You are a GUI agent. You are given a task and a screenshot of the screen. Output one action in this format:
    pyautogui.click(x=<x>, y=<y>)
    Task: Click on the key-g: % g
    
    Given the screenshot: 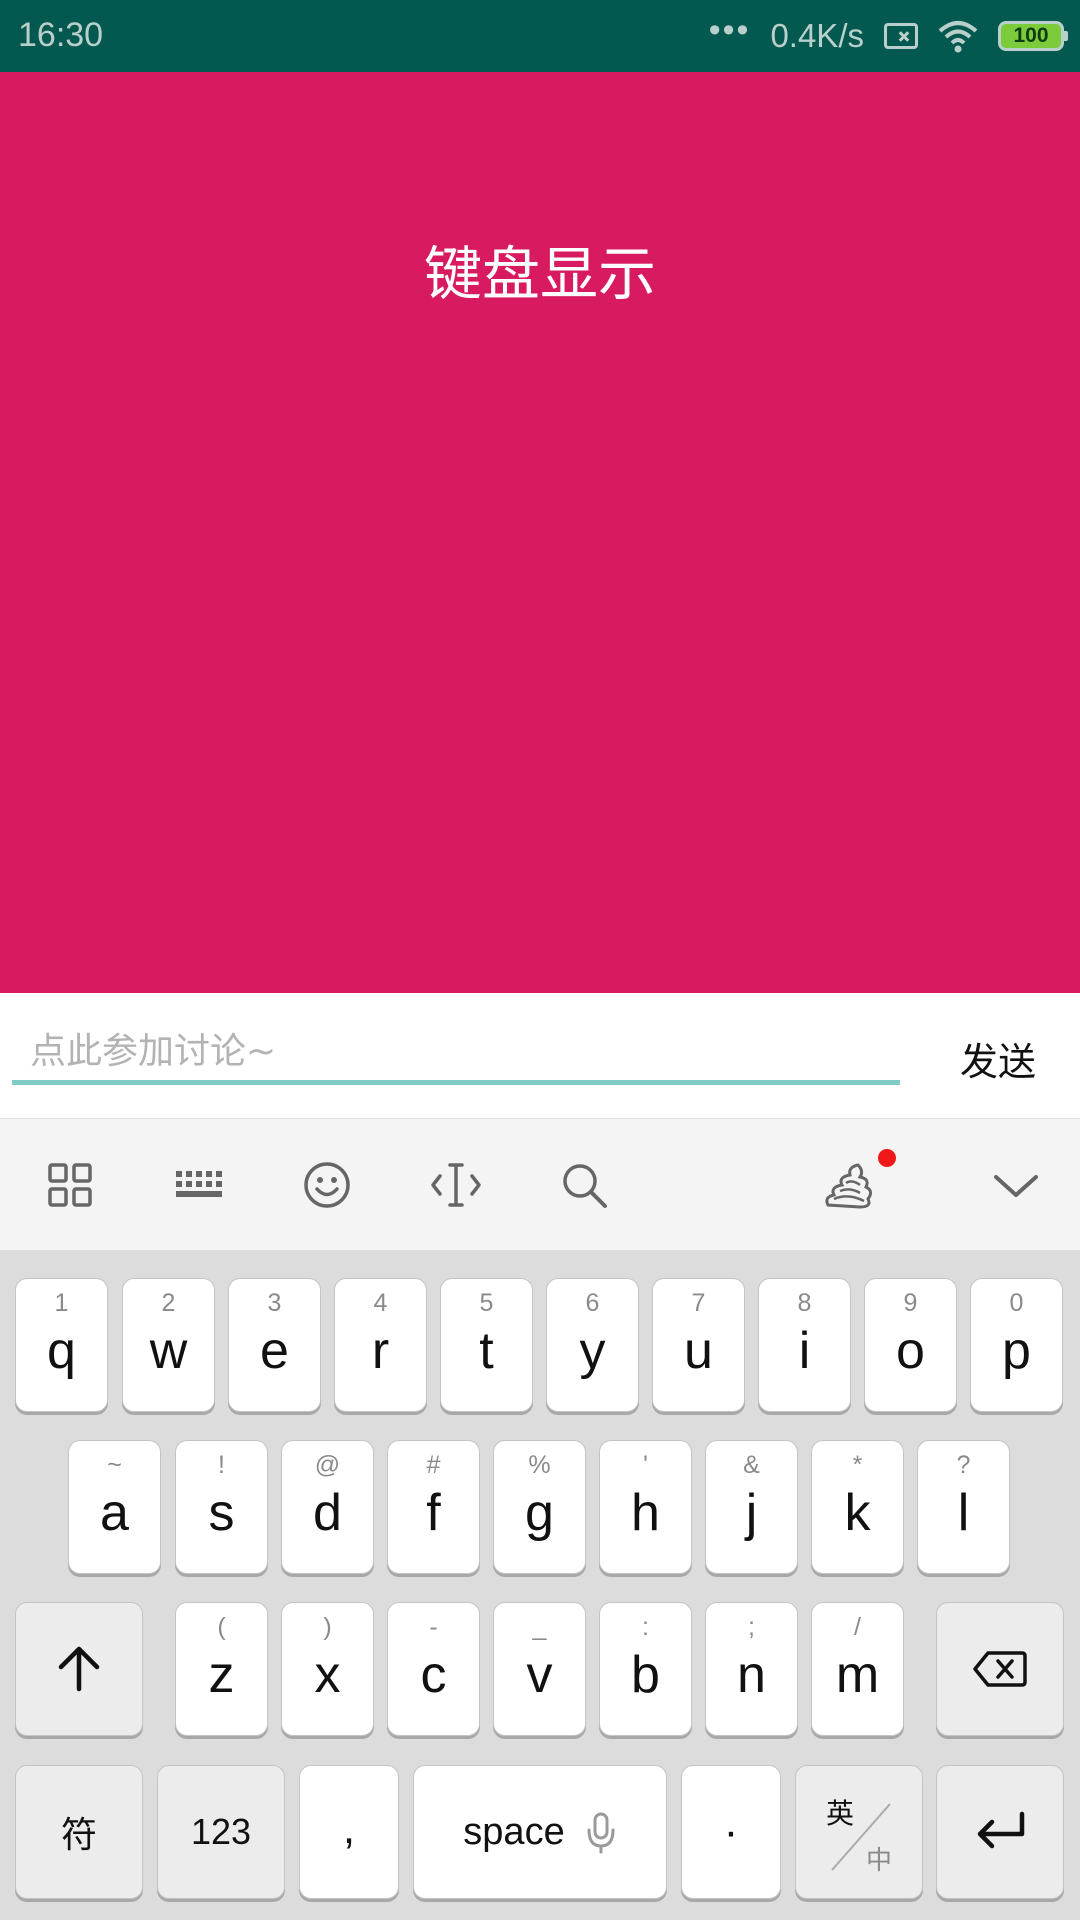 What is the action you would take?
    pyautogui.click(x=539, y=1507)
    